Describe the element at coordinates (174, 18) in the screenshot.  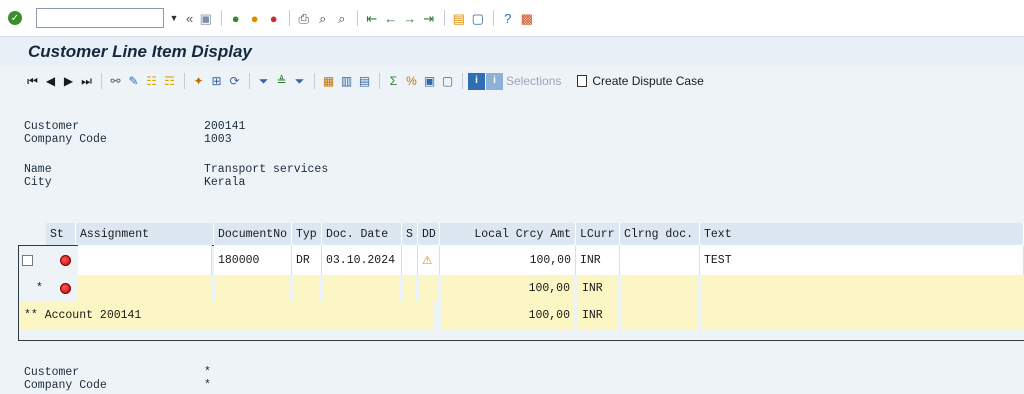
I see `command-history-dropdown-icon: ▼` at that location.